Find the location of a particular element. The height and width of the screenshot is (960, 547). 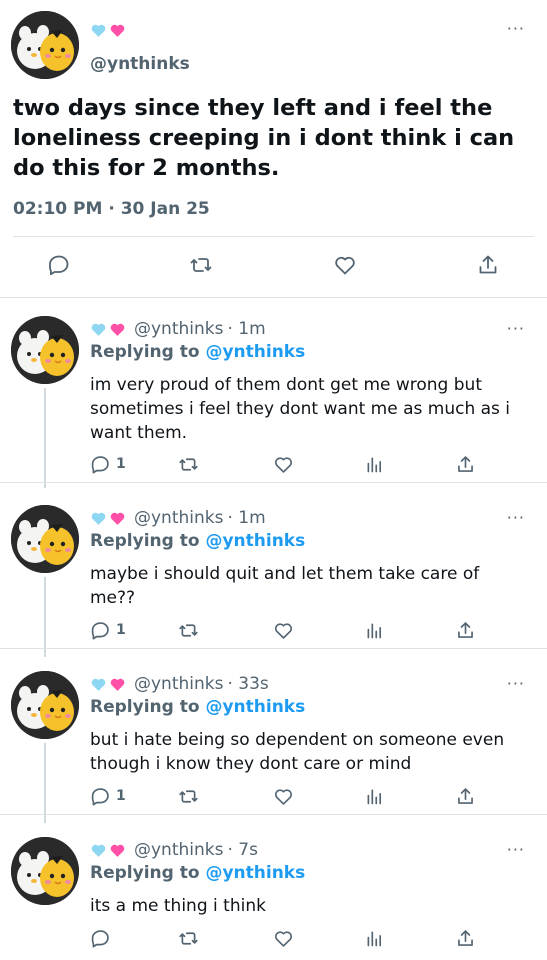

plush-avatar-image is located at coordinates (45, 871).